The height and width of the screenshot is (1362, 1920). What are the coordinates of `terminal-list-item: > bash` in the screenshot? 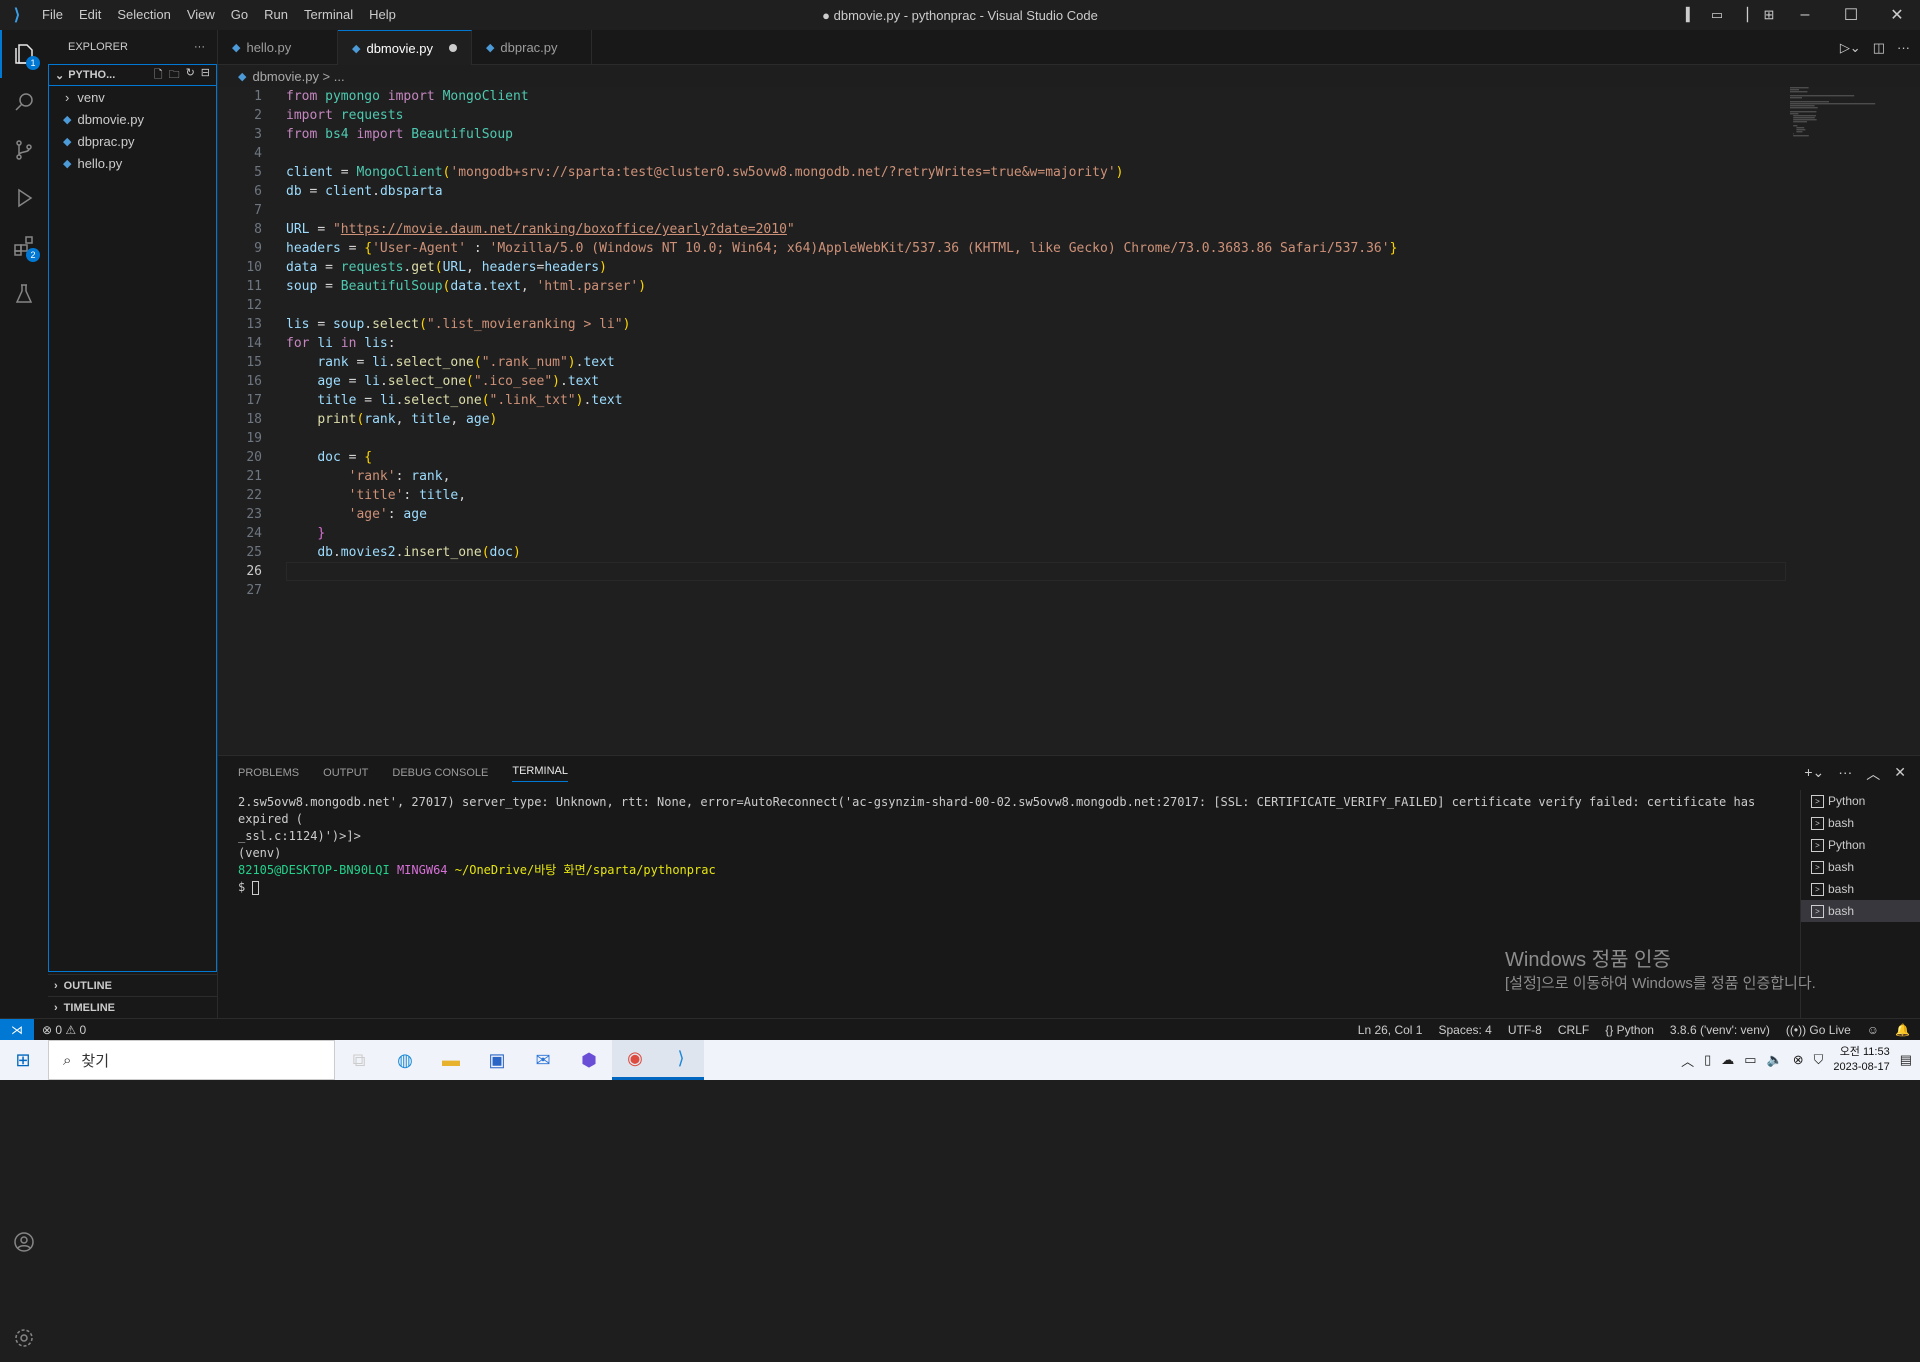 It's located at (1860, 911).